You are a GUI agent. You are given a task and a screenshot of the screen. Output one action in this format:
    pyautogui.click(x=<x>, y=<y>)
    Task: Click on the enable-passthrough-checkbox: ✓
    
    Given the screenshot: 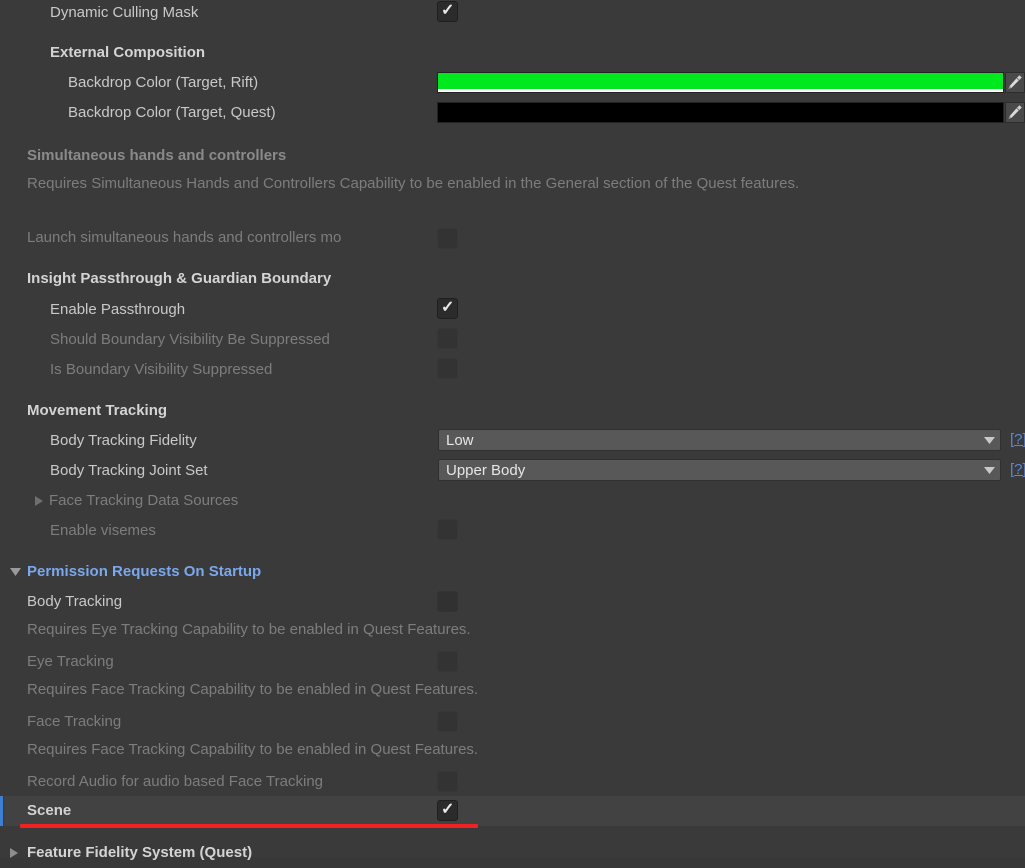 What is the action you would take?
    pyautogui.click(x=447, y=308)
    